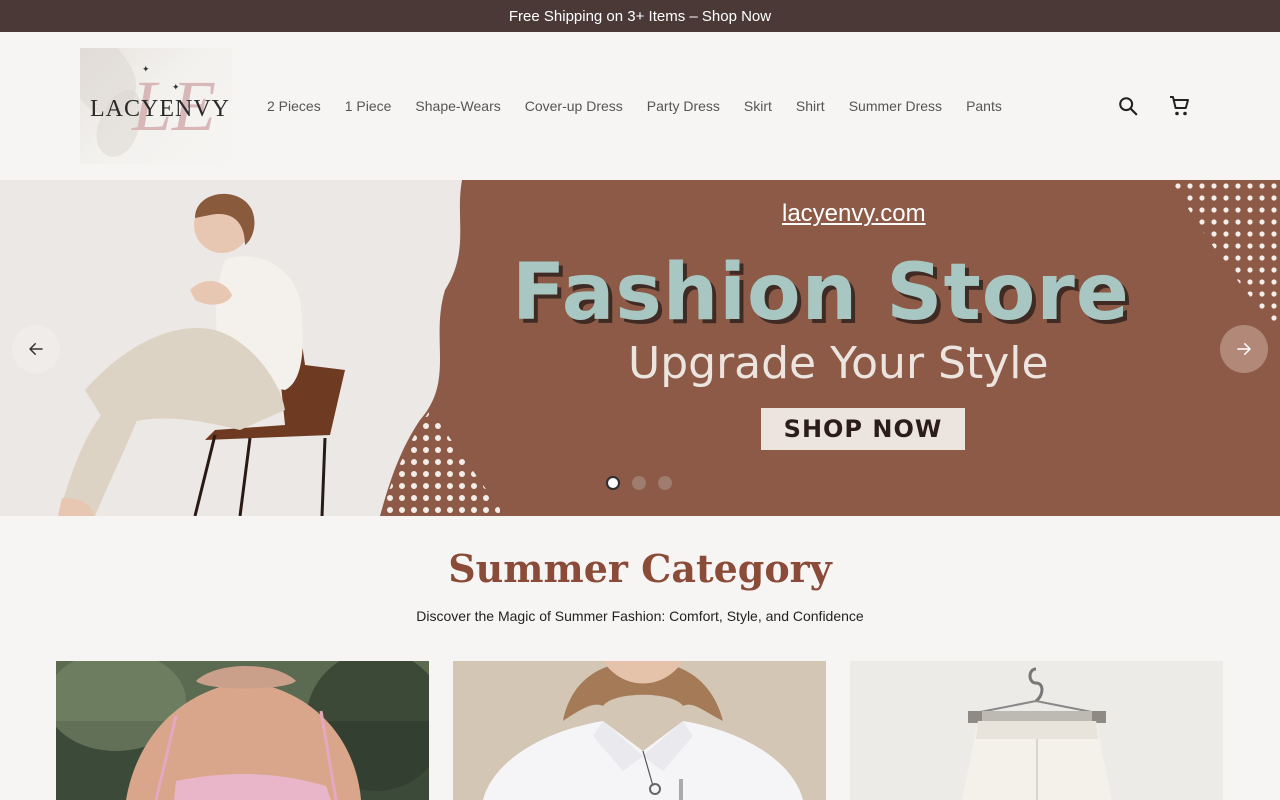 This screenshot has width=1280, height=800. I want to click on hero-subtitle: Upgrade Your Style, so click(838, 363).